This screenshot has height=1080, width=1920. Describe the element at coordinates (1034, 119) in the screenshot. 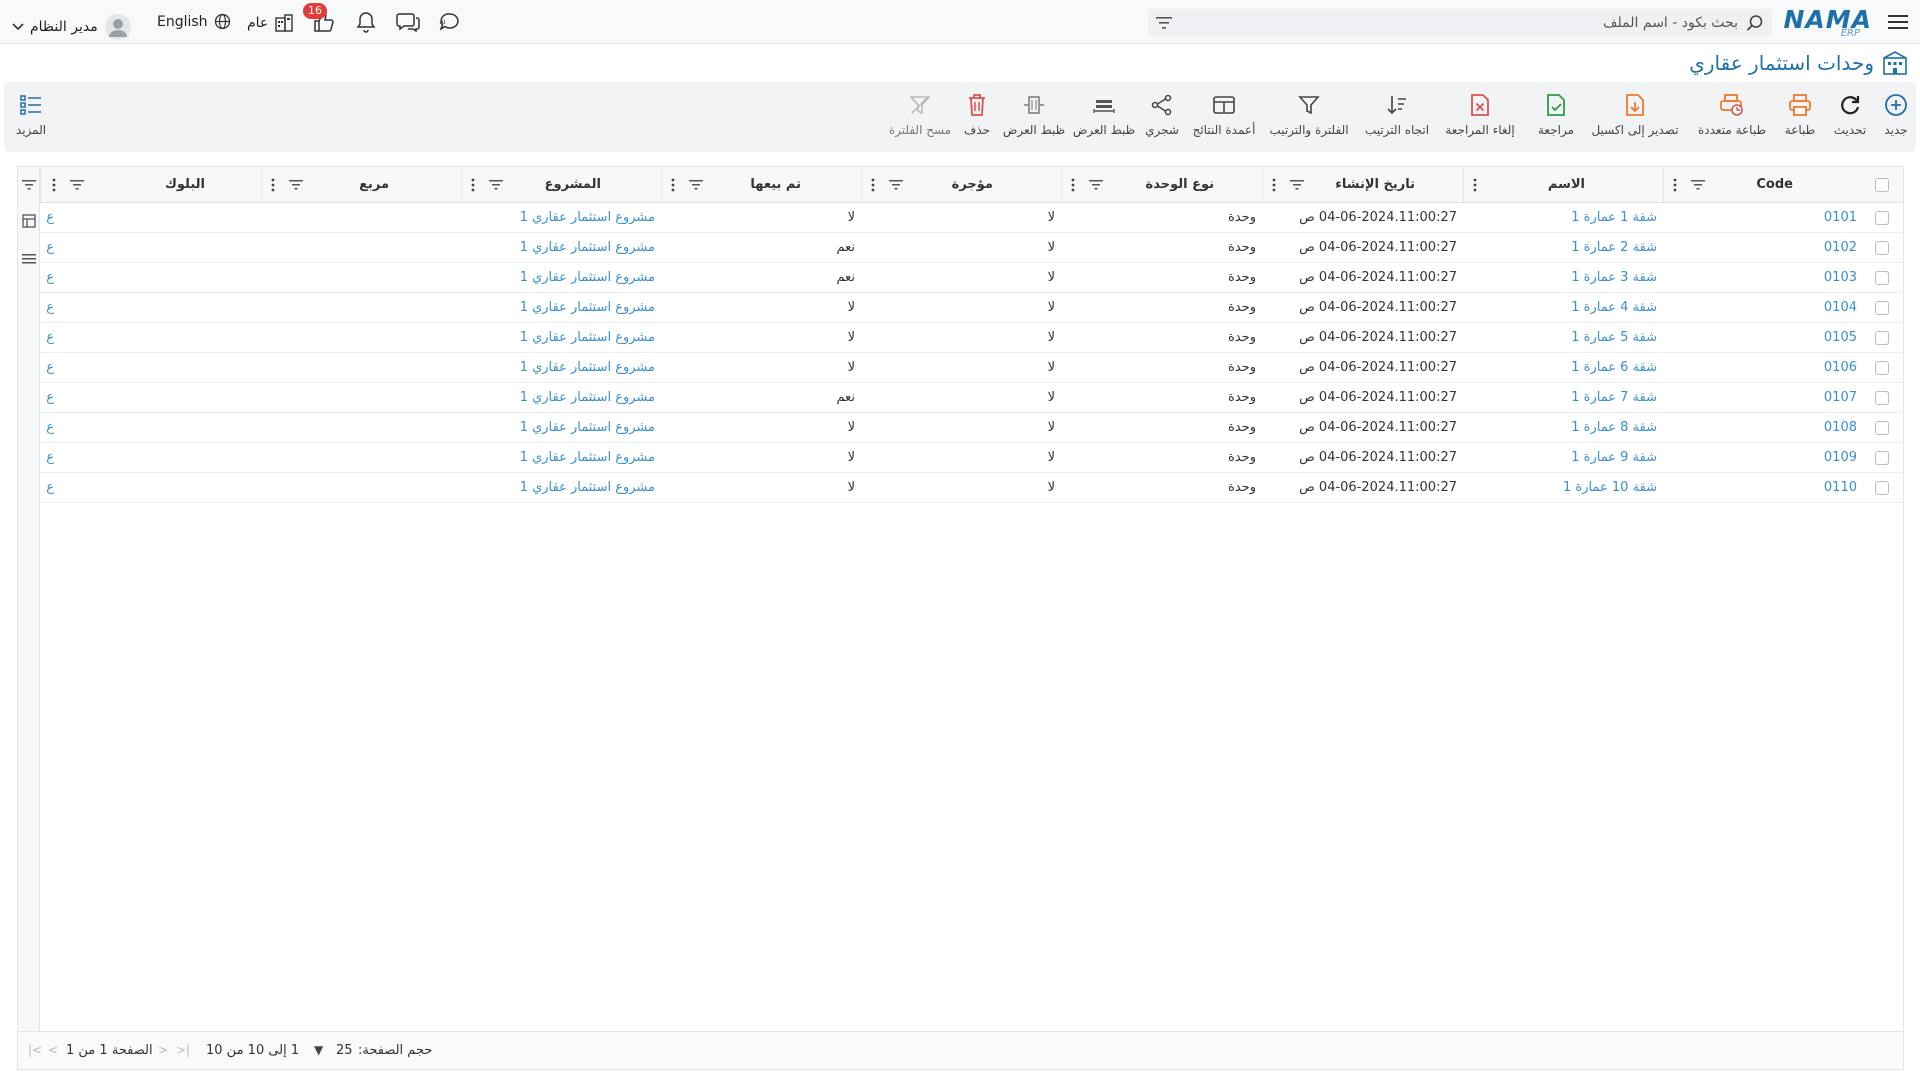

I see `fit-width-columns-button: ظبط العرض` at that location.